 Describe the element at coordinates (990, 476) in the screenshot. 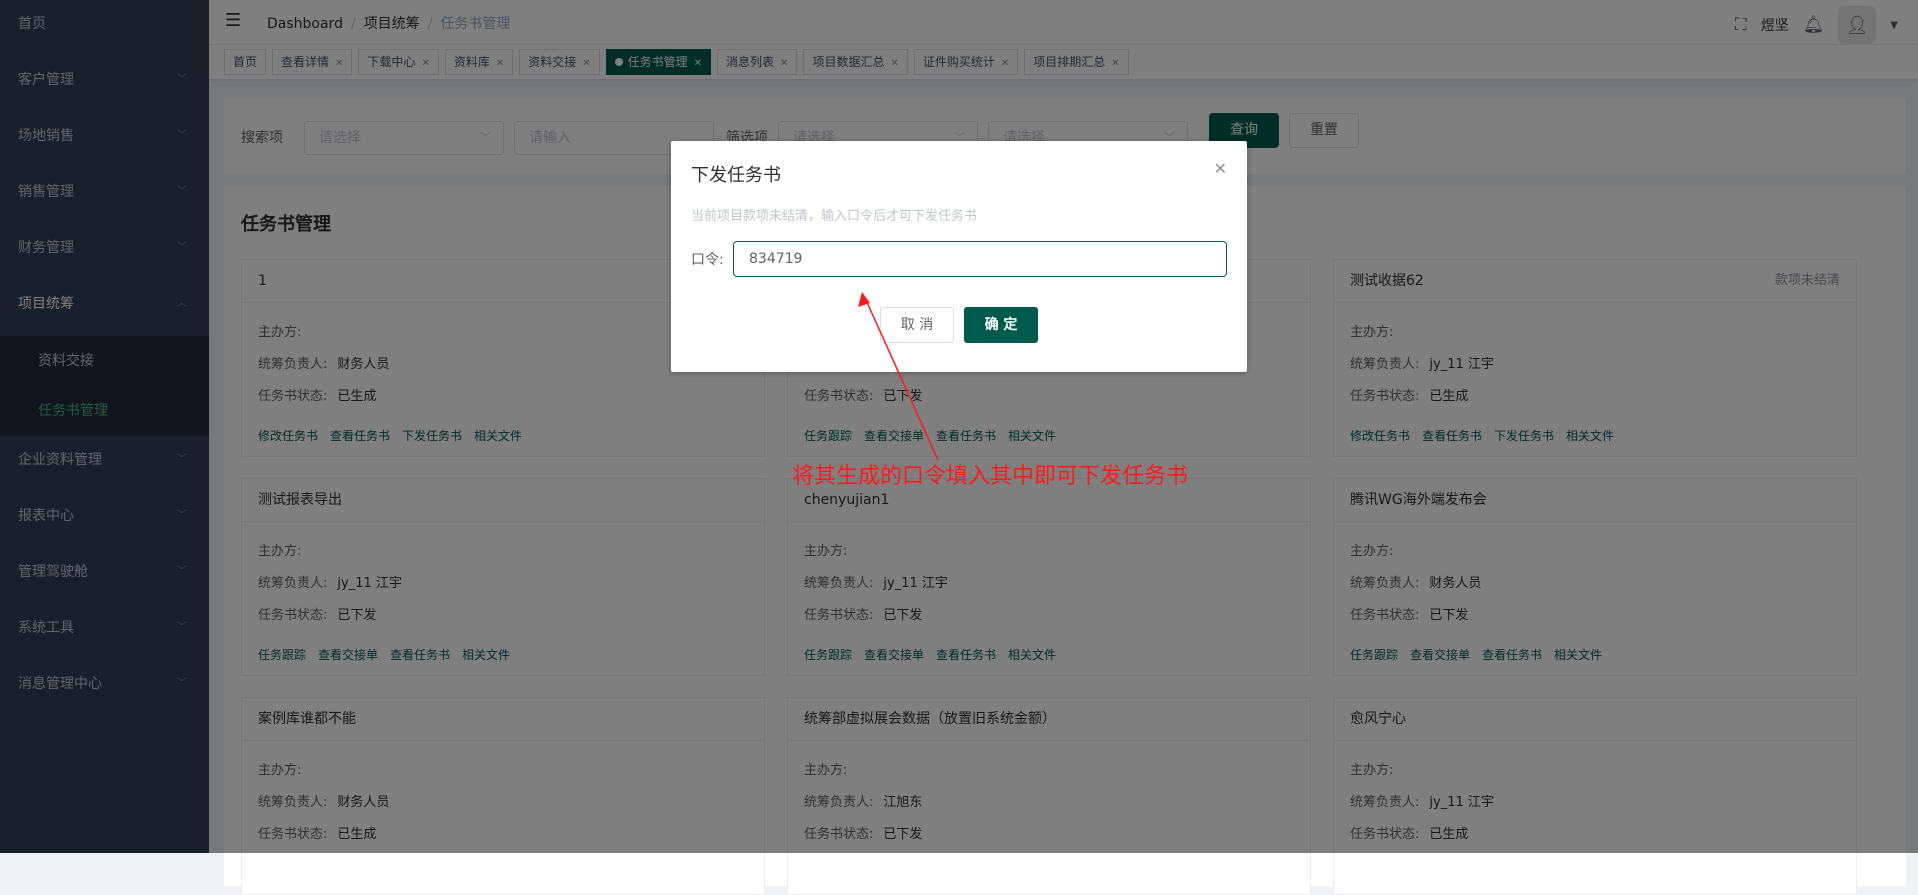

I see `annotation-text: 将其生成的口令填入其中即可下发任务书` at that location.